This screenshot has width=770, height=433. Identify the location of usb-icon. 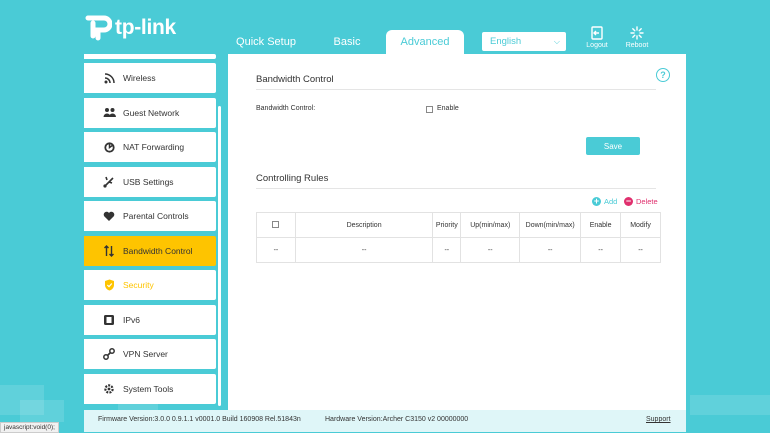
(109, 182).